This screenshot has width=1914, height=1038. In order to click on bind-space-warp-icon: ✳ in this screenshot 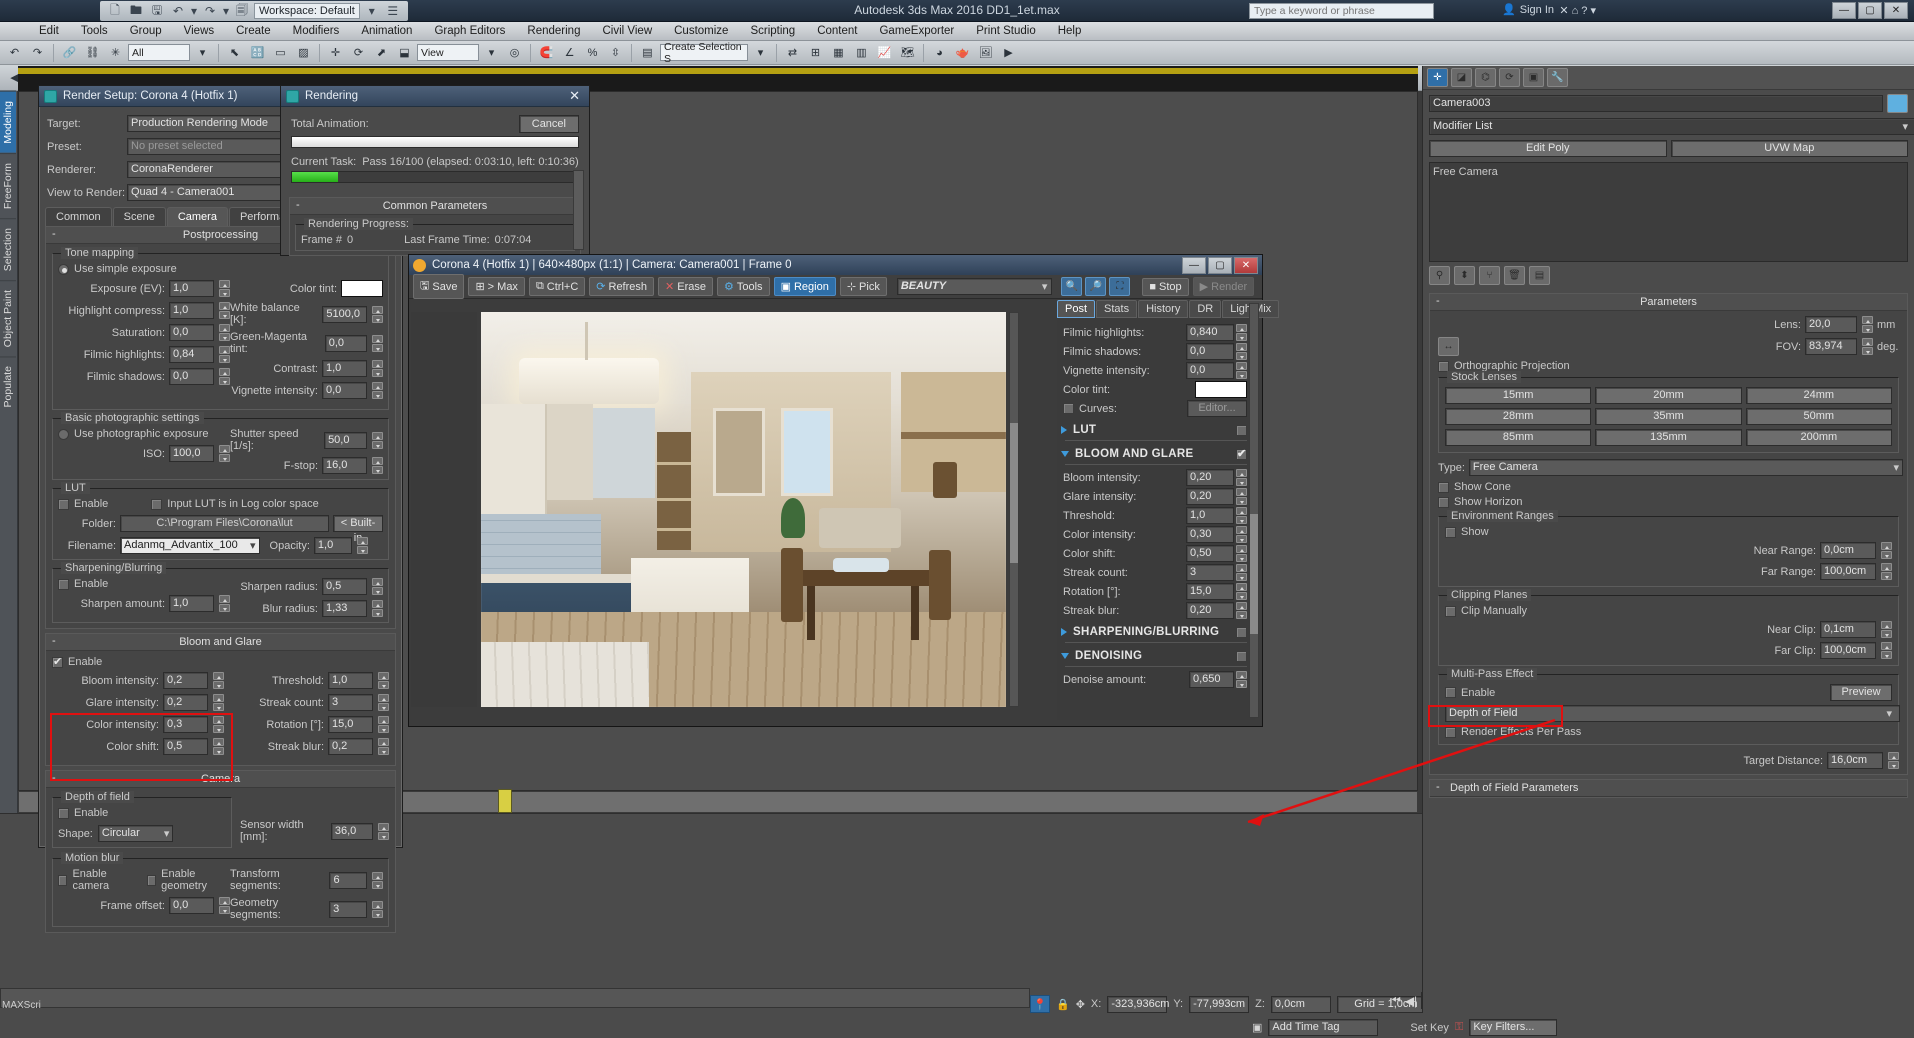, I will do `click(115, 53)`.